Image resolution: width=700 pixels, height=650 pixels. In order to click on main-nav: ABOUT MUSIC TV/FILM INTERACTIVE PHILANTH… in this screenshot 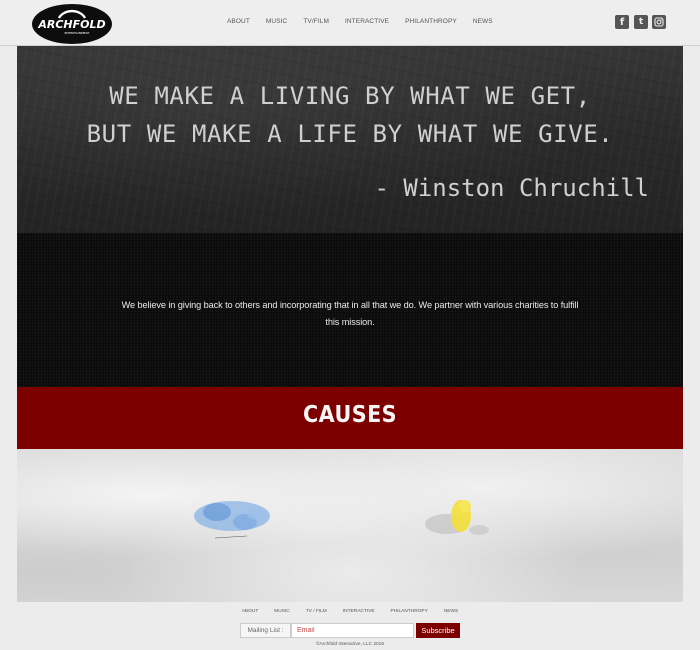, I will do `click(368, 21)`.